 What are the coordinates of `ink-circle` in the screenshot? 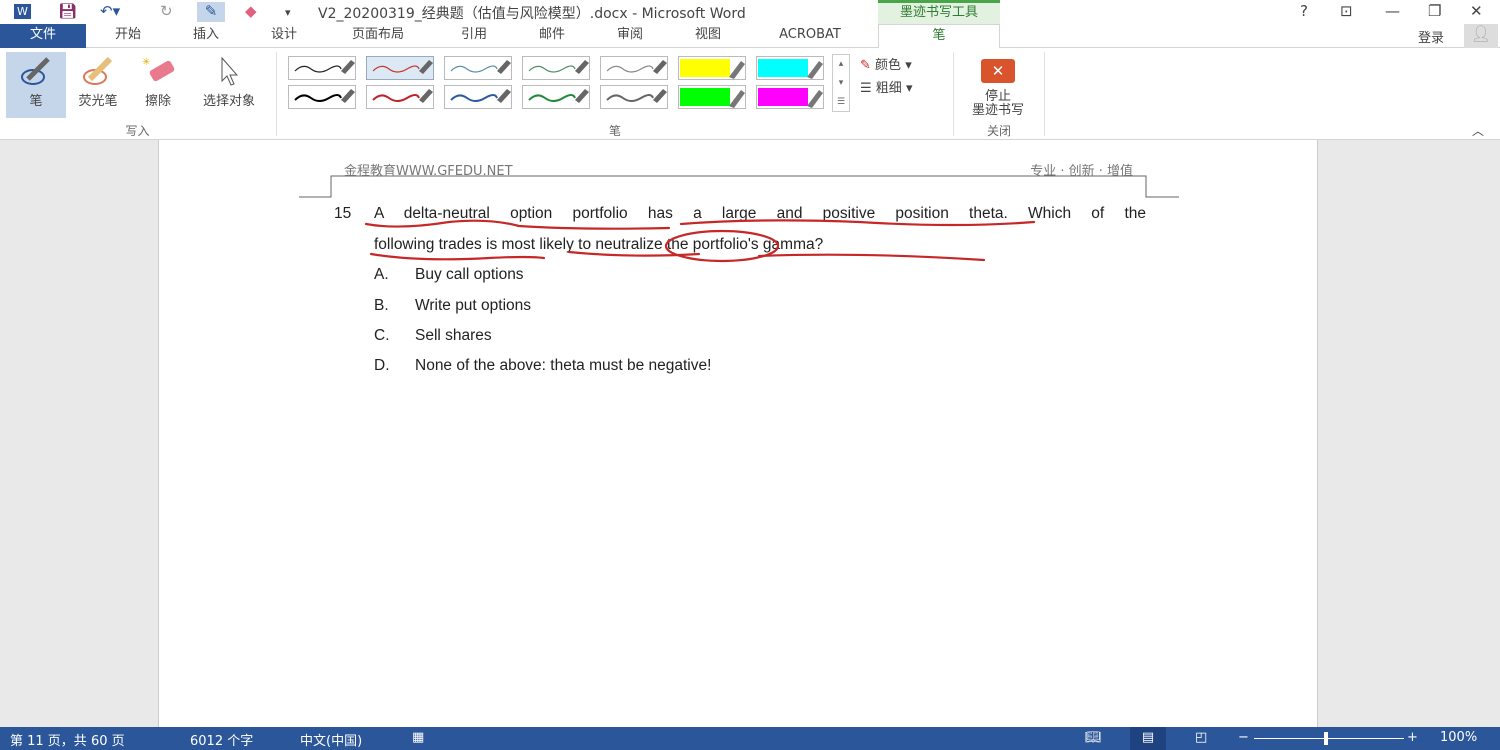 It's located at (722, 246).